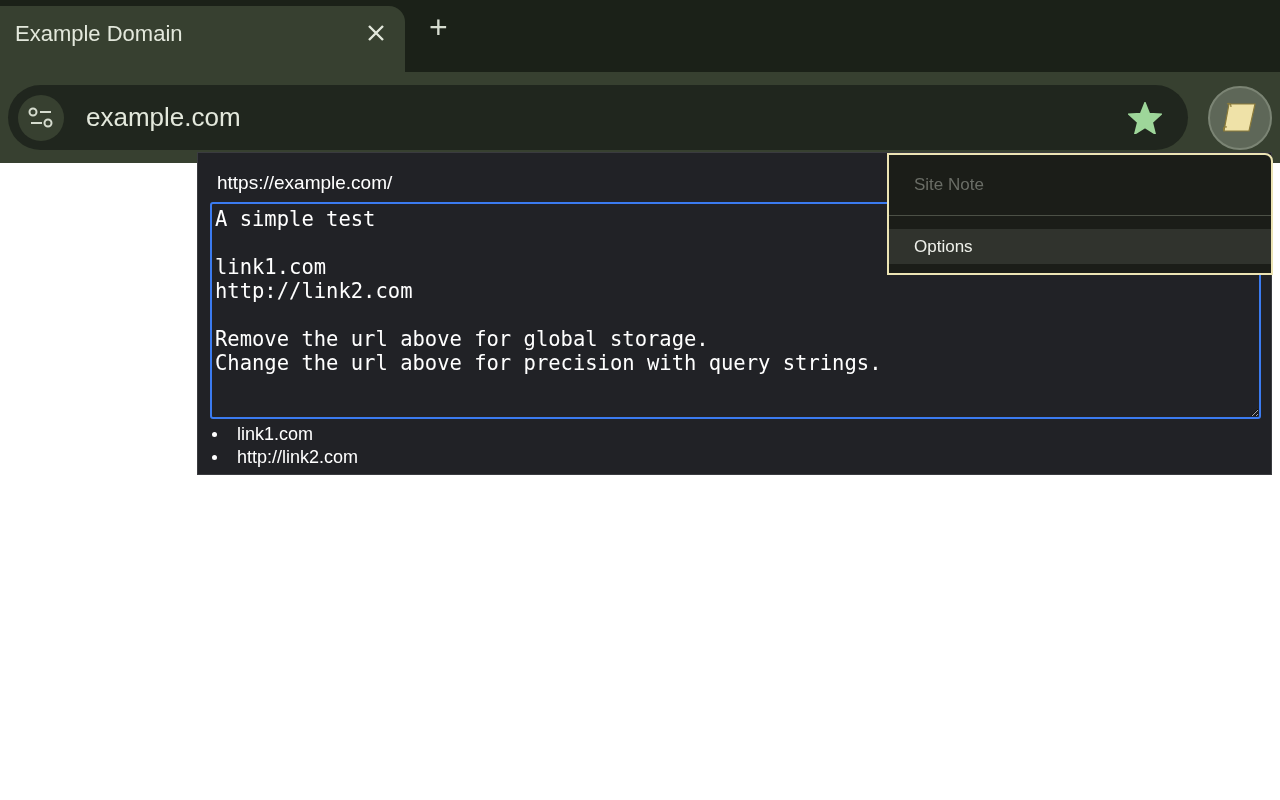 Image resolution: width=1280 pixels, height=800 pixels. I want to click on close-icon, so click(376, 33).